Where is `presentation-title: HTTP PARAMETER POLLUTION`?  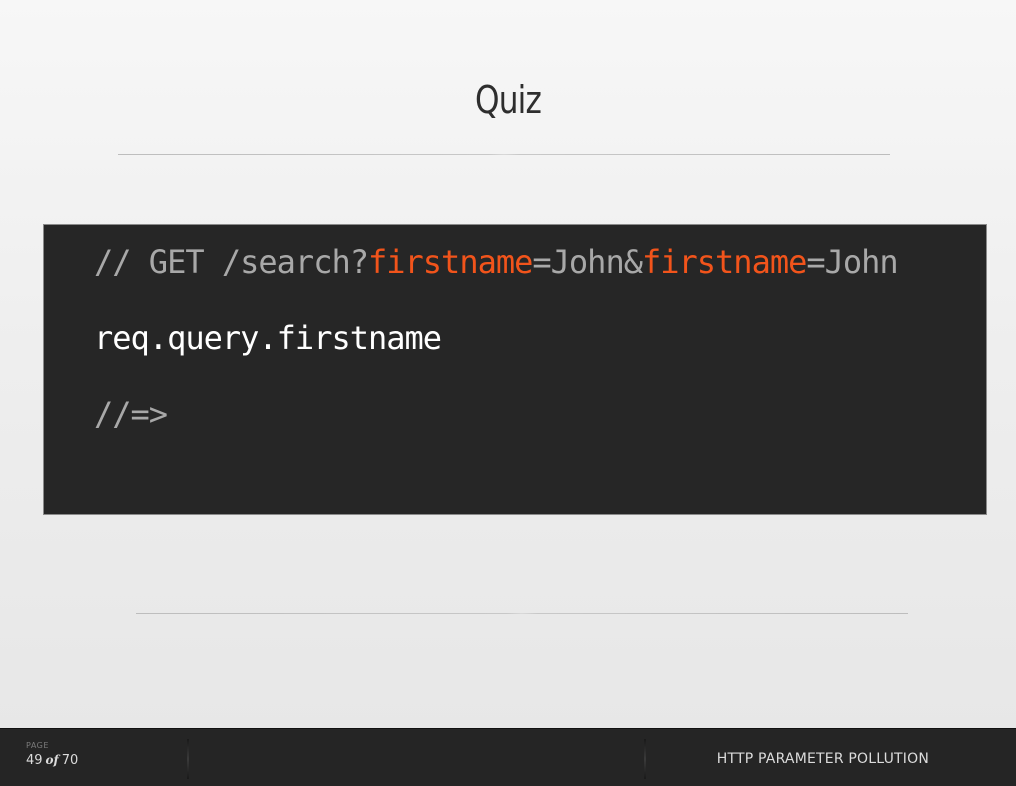 presentation-title: HTTP PARAMETER POLLUTION is located at coordinates (822, 759).